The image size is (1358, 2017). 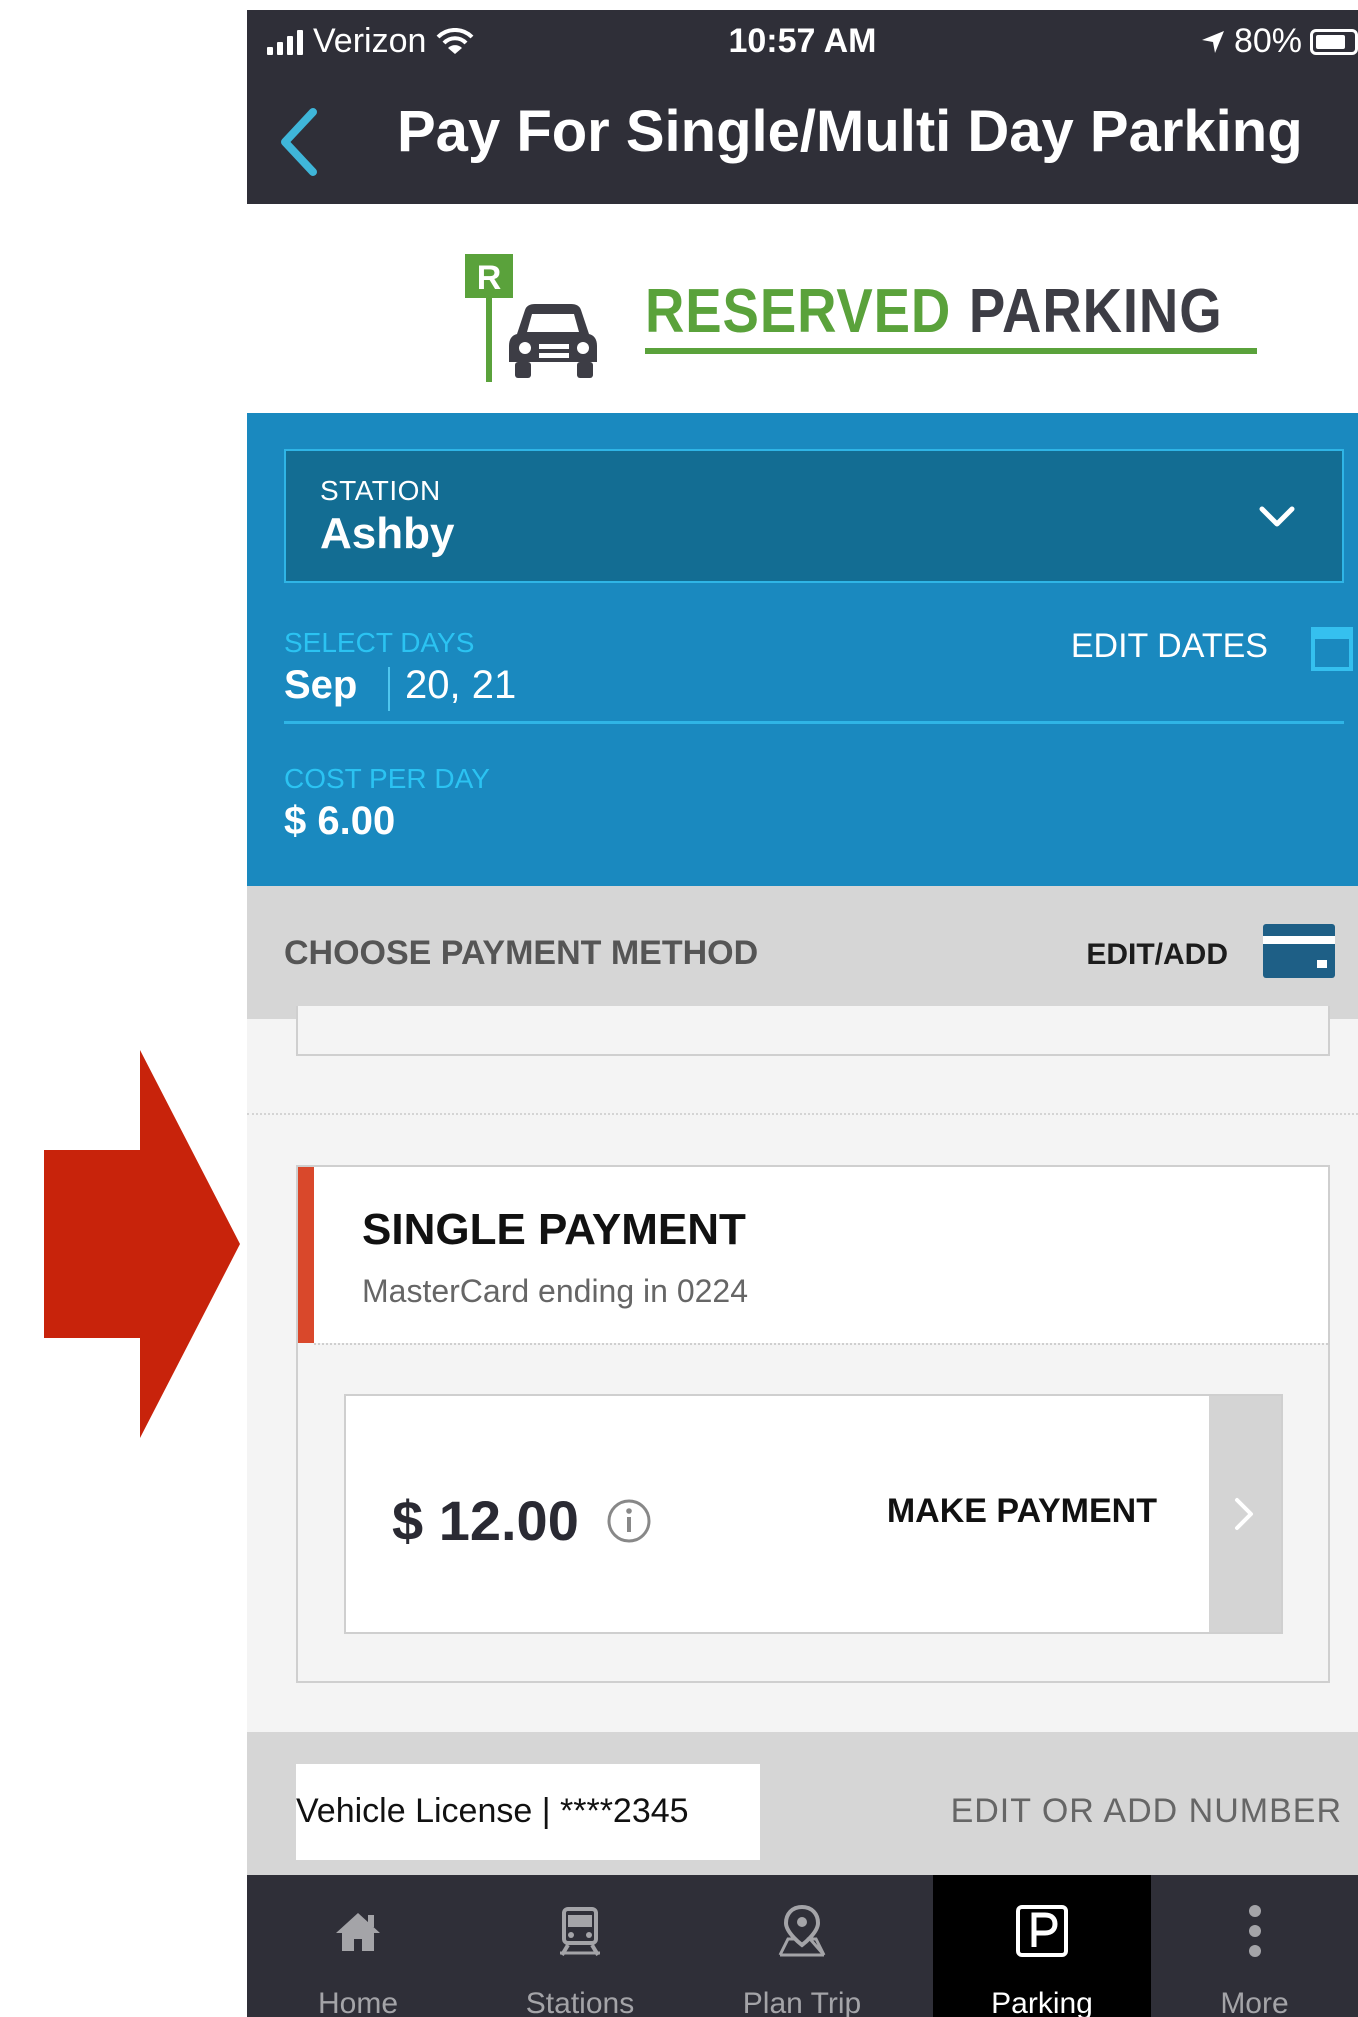 What do you see at coordinates (1334, 41) in the screenshot?
I see `battery-icon` at bounding box center [1334, 41].